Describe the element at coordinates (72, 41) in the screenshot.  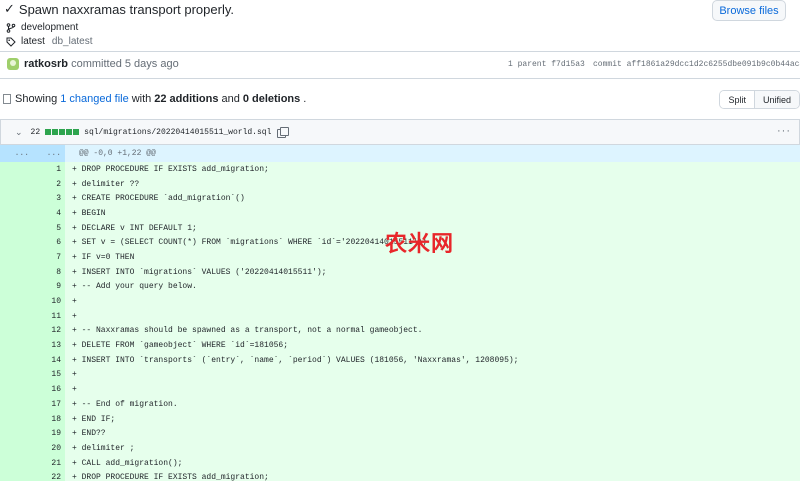
I see `tag-link-db-latest: db_latest` at that location.